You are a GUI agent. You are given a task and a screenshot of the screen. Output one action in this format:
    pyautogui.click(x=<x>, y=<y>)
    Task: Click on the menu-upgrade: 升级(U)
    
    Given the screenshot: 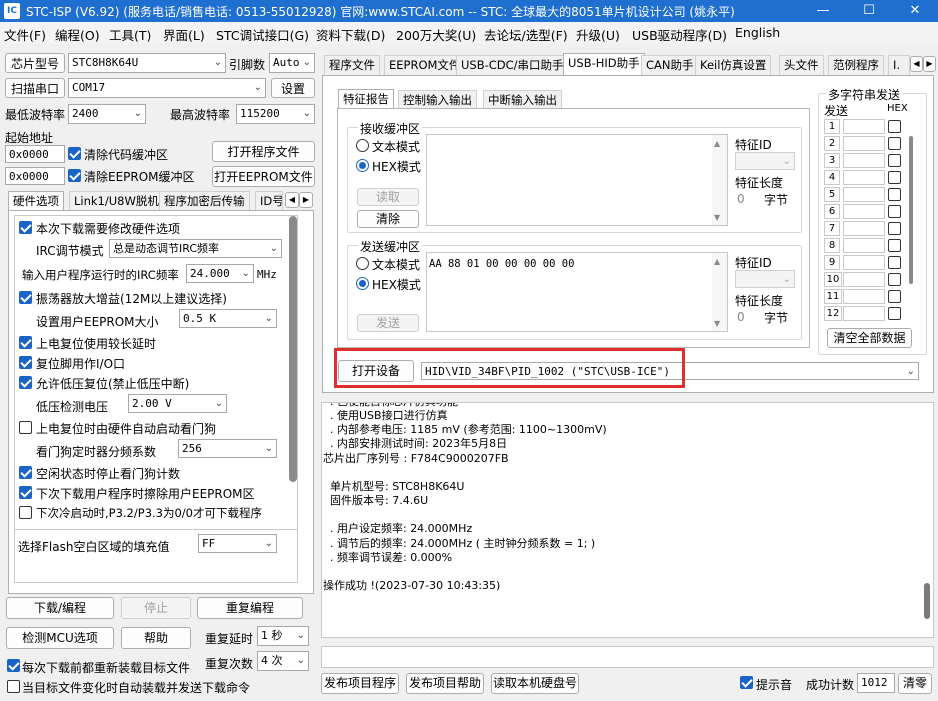 What is the action you would take?
    pyautogui.click(x=598, y=34)
    